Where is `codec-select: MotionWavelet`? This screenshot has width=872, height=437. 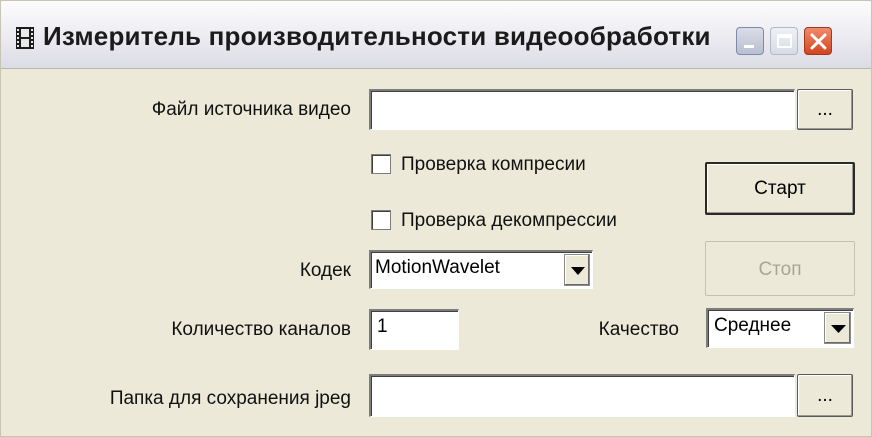 codec-select: MotionWavelet is located at coordinates (481, 269).